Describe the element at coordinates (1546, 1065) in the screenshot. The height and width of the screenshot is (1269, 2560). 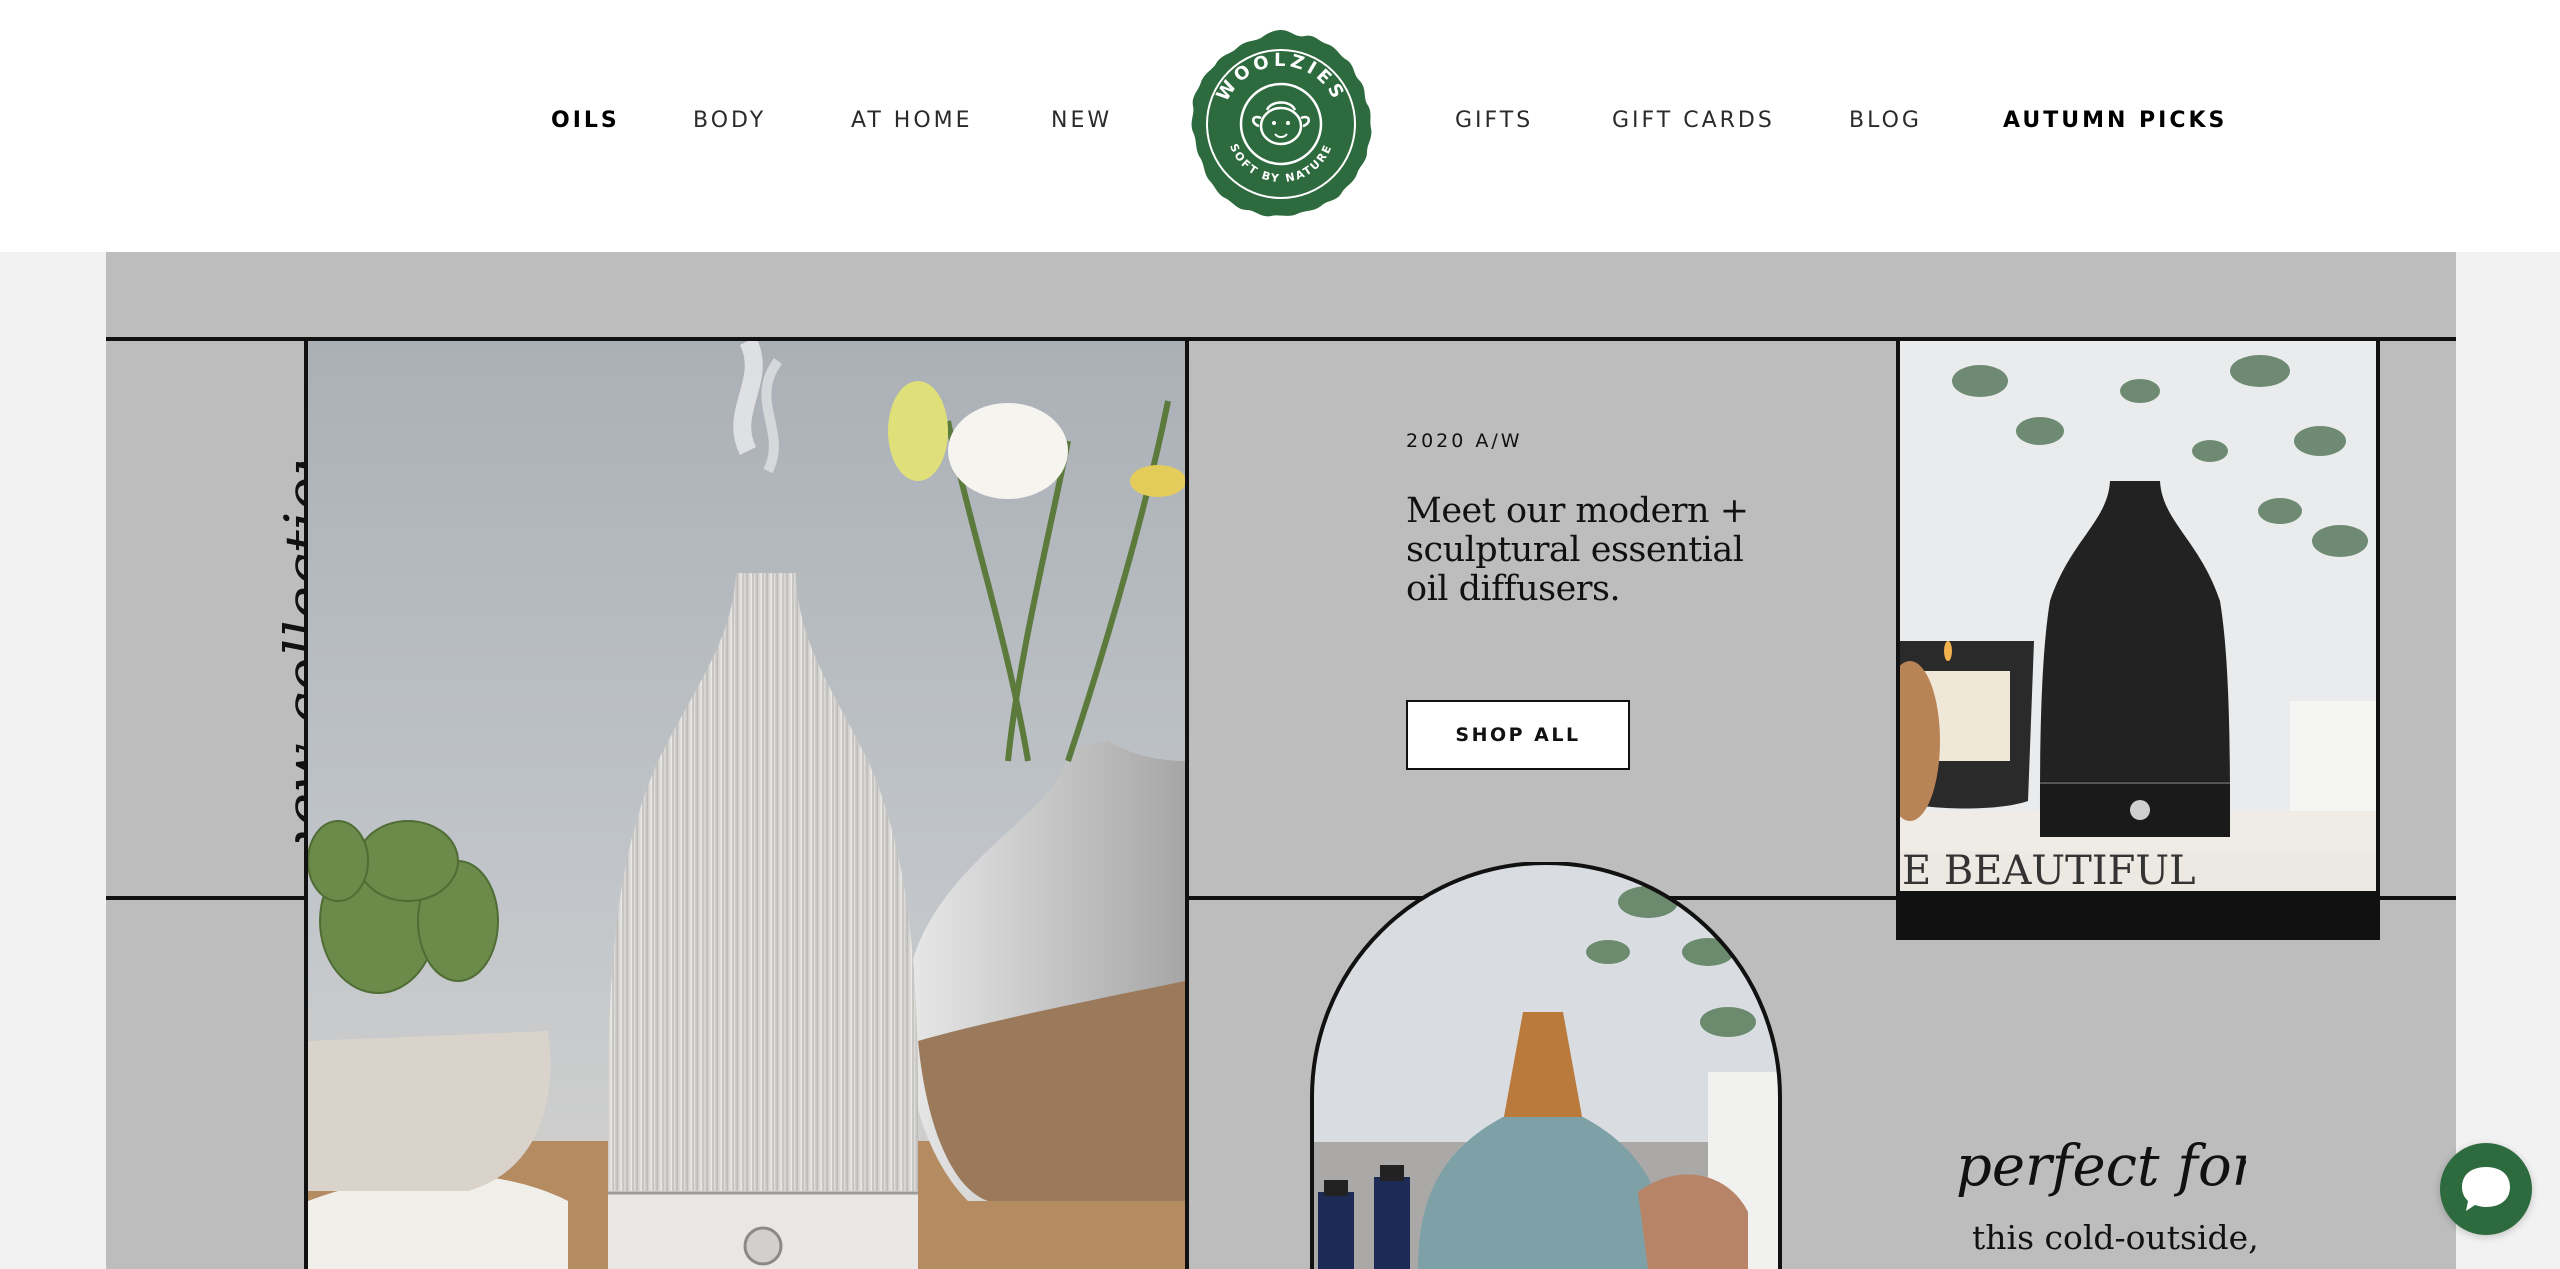
I see `teal-diffuser-photo` at that location.